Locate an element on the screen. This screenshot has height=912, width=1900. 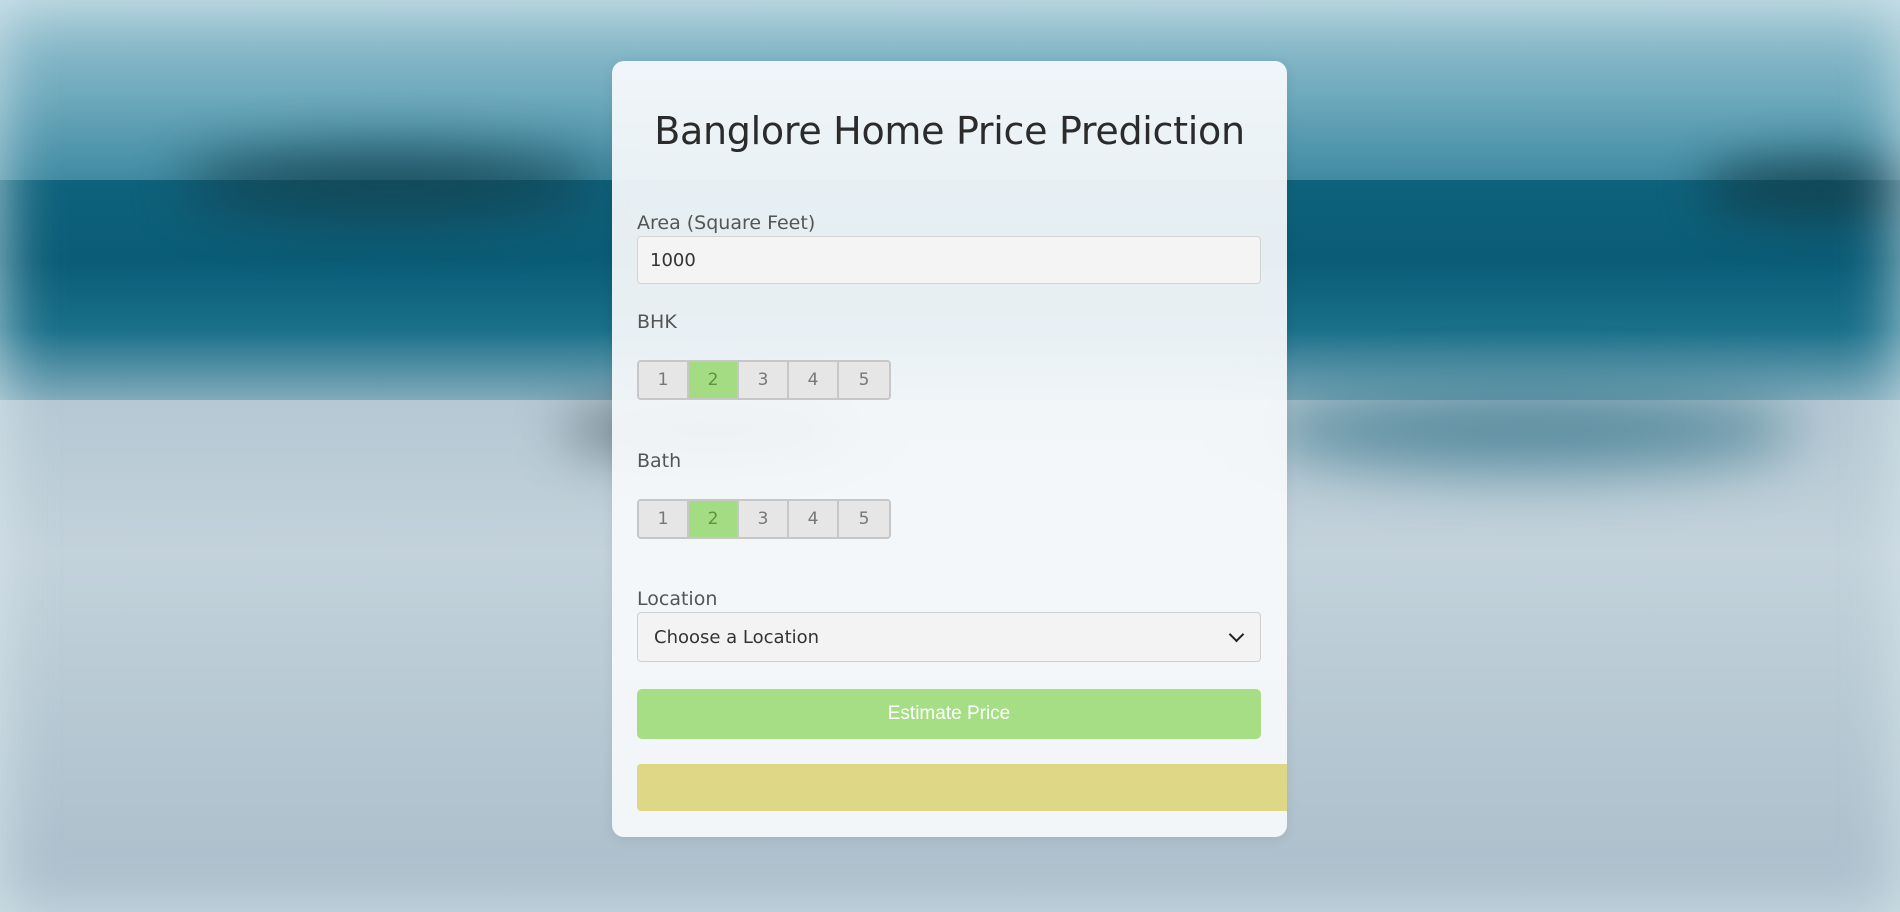
bath-switch-group: 1 2 3 4 5 is located at coordinates (764, 519).